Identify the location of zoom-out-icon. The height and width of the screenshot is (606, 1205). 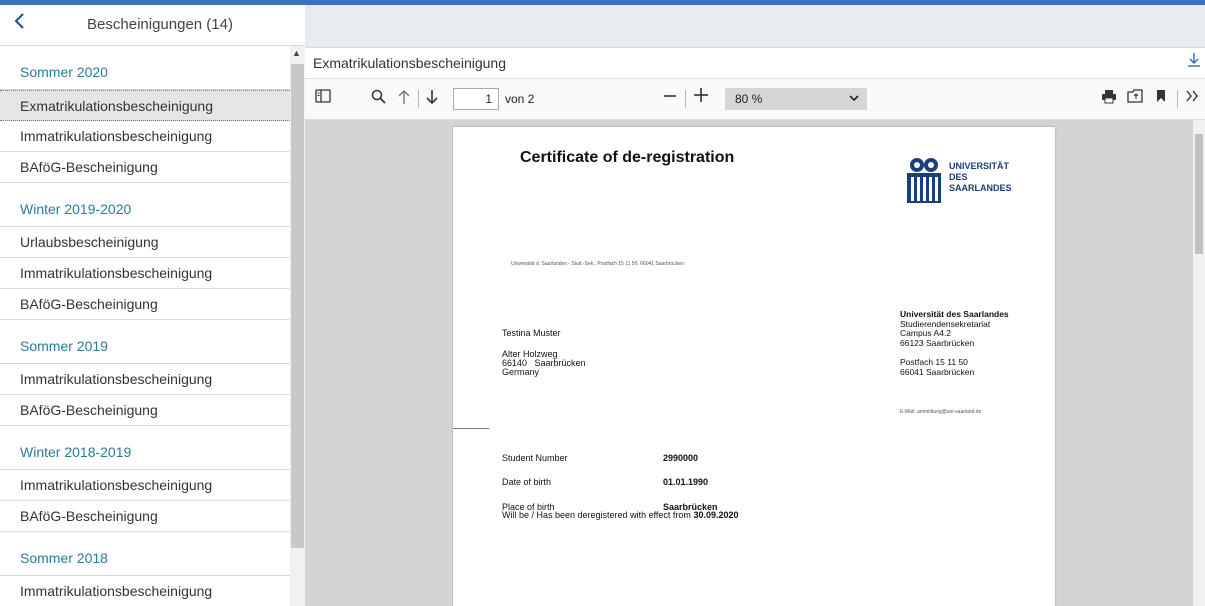
(670, 98).